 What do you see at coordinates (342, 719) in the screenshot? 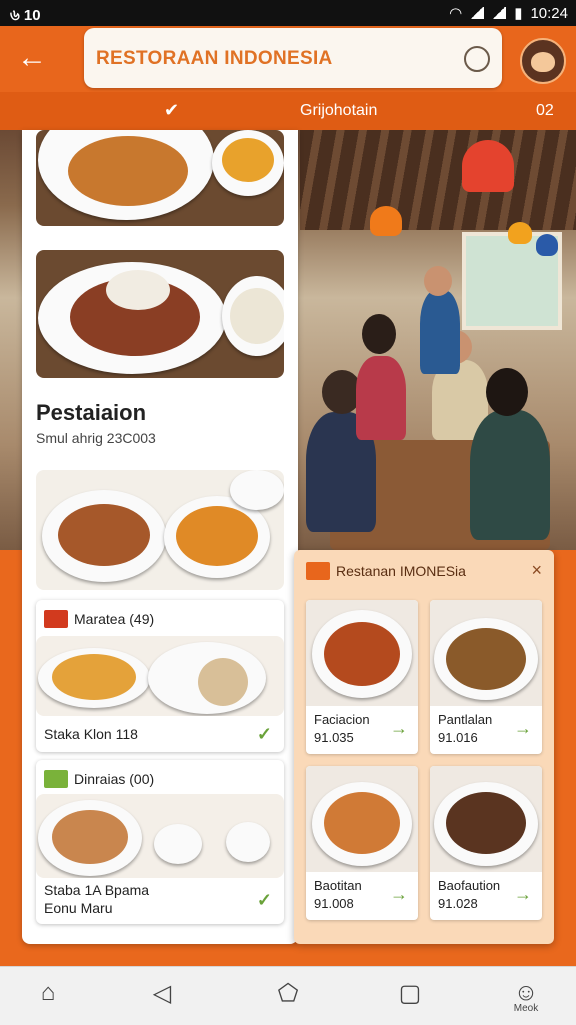
I see `menu-item-name: Faciacion` at bounding box center [342, 719].